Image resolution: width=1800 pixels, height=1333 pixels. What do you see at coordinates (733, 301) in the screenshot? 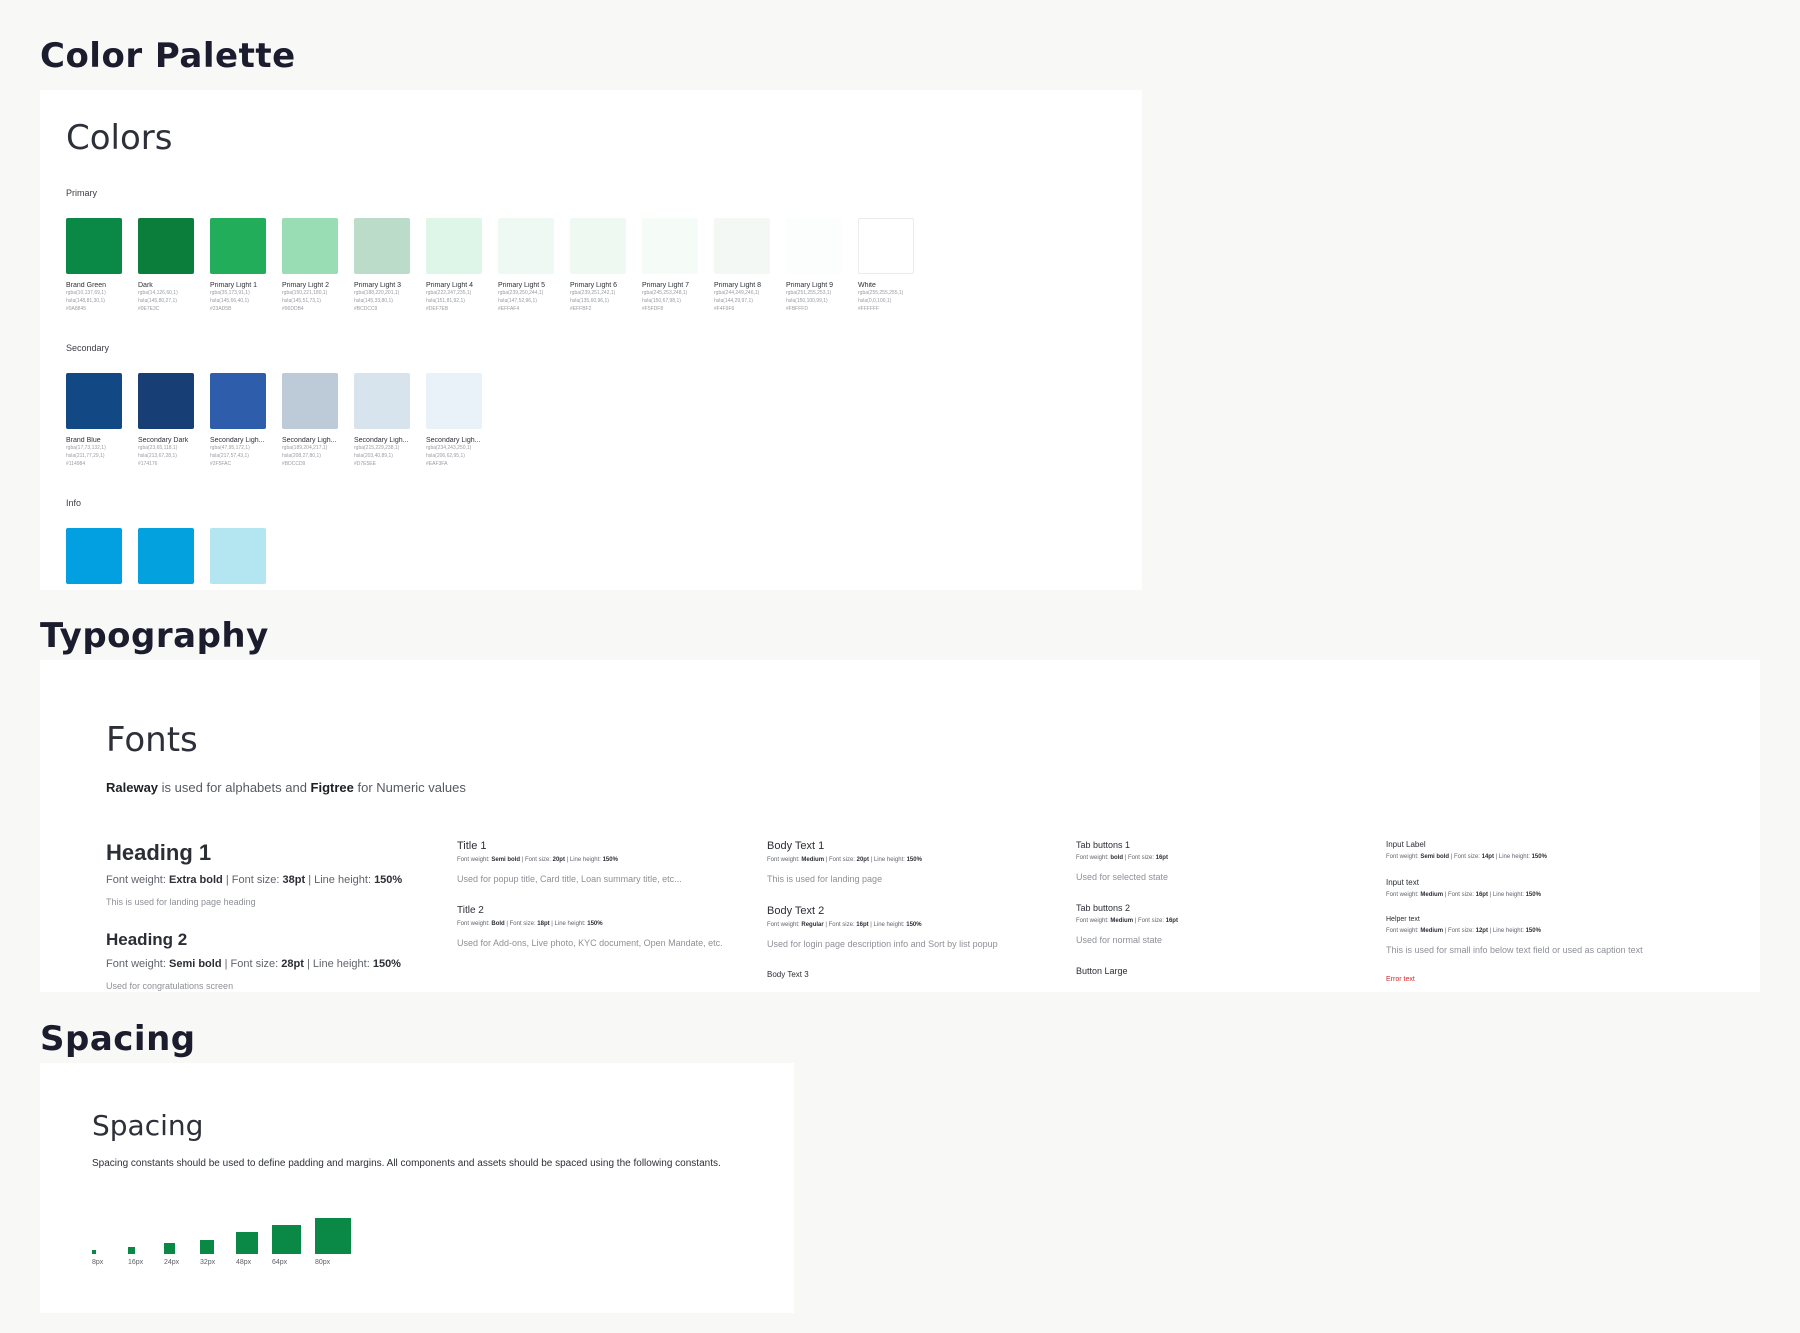
I see `swatch-hsla: hsla(144,29,97,1)` at bounding box center [733, 301].